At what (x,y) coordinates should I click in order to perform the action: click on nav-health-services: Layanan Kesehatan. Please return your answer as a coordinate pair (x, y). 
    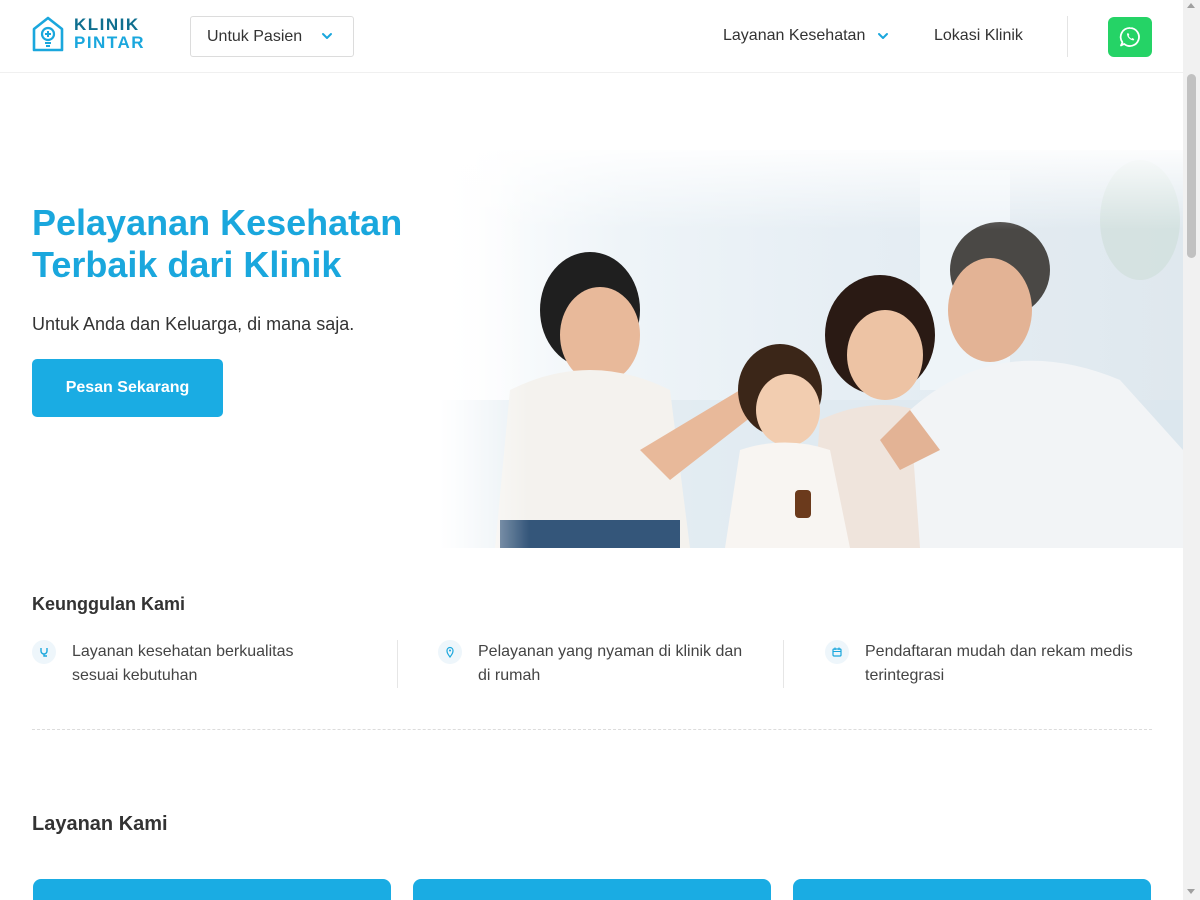
    Looking at the image, I should click on (806, 36).